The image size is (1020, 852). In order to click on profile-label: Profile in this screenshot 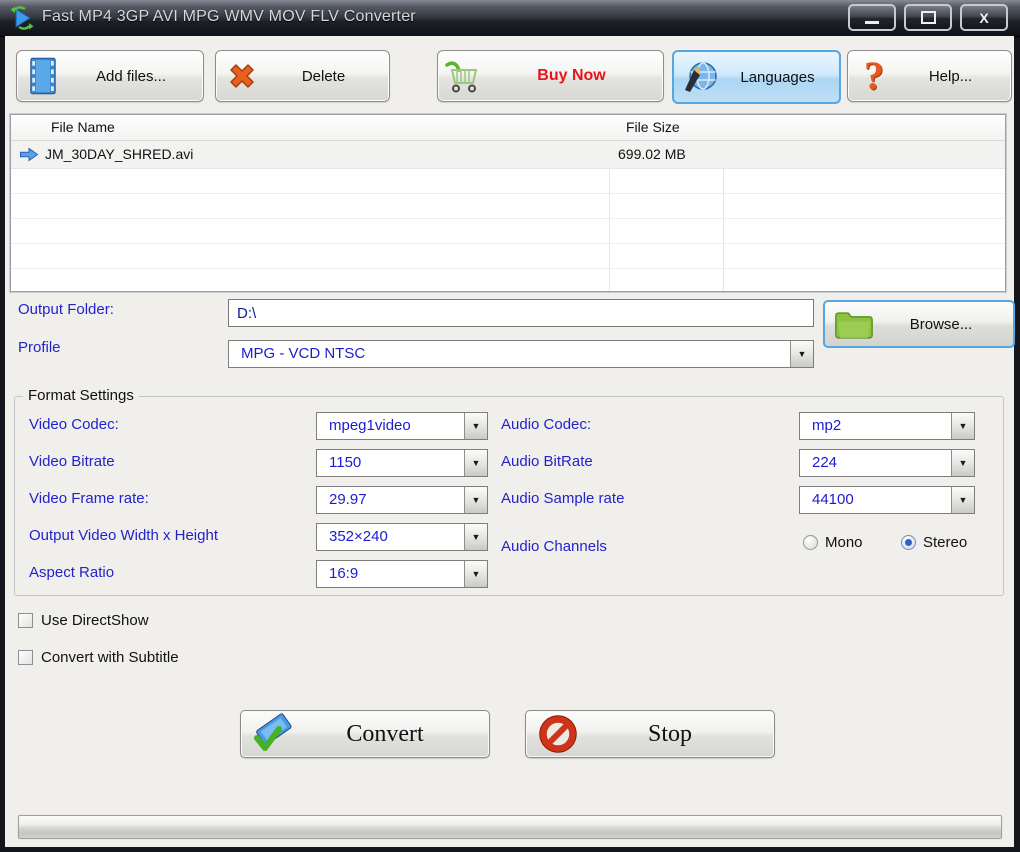, I will do `click(39, 347)`.